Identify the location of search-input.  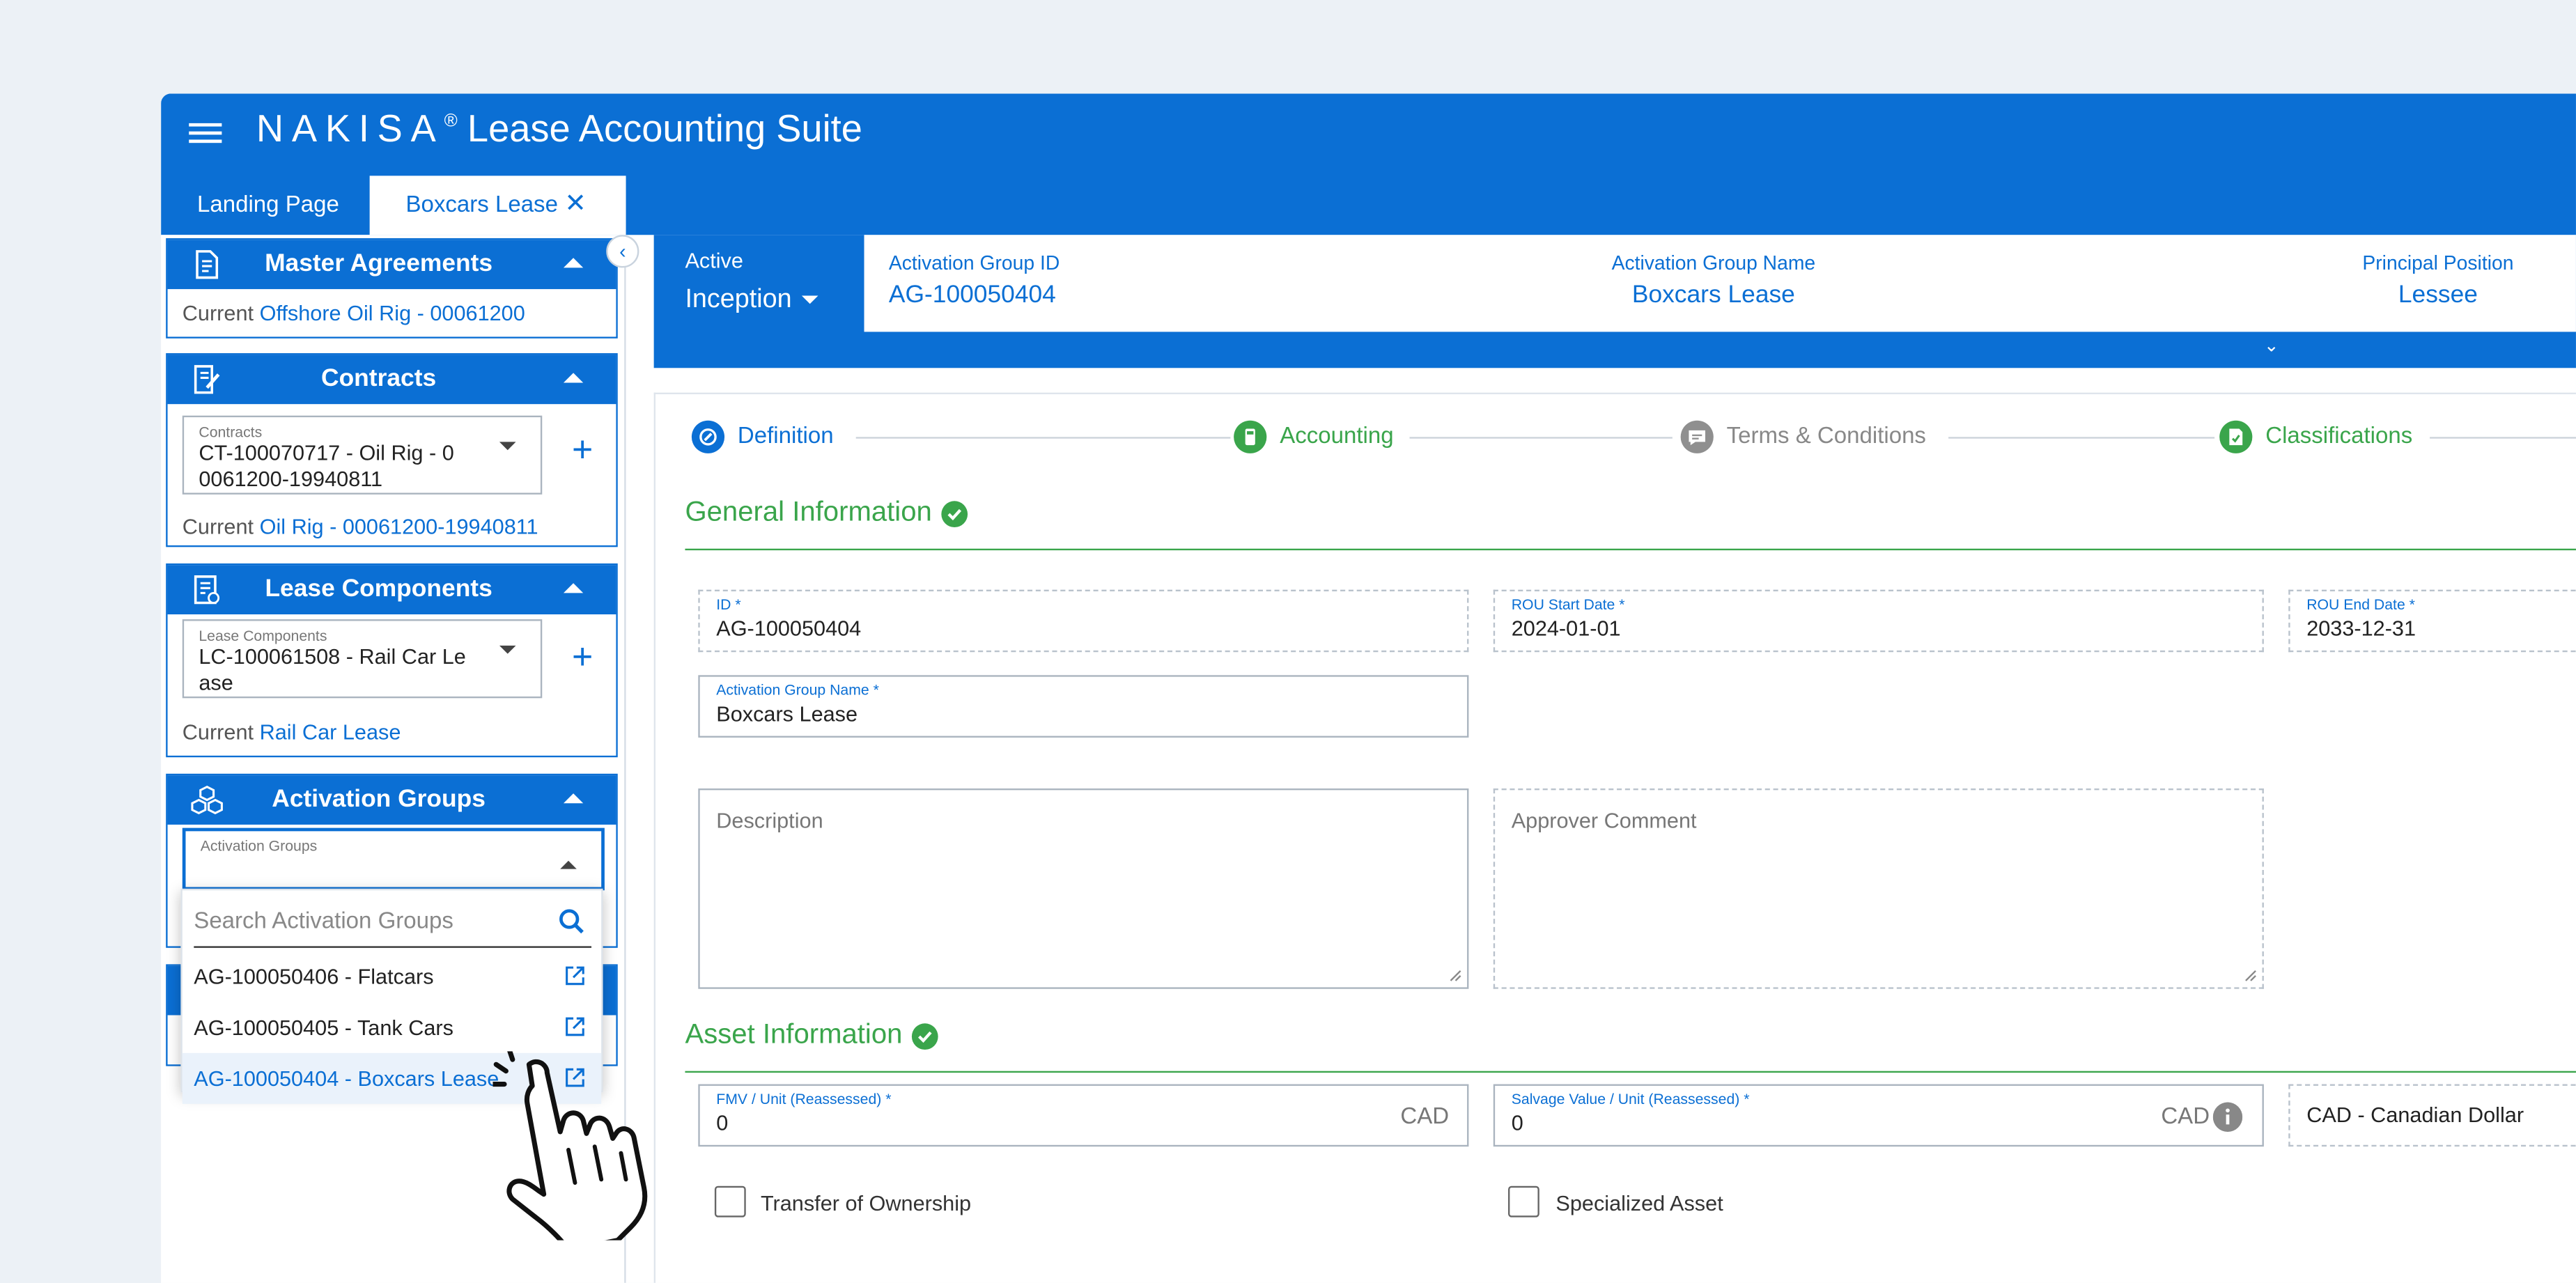
(366, 920).